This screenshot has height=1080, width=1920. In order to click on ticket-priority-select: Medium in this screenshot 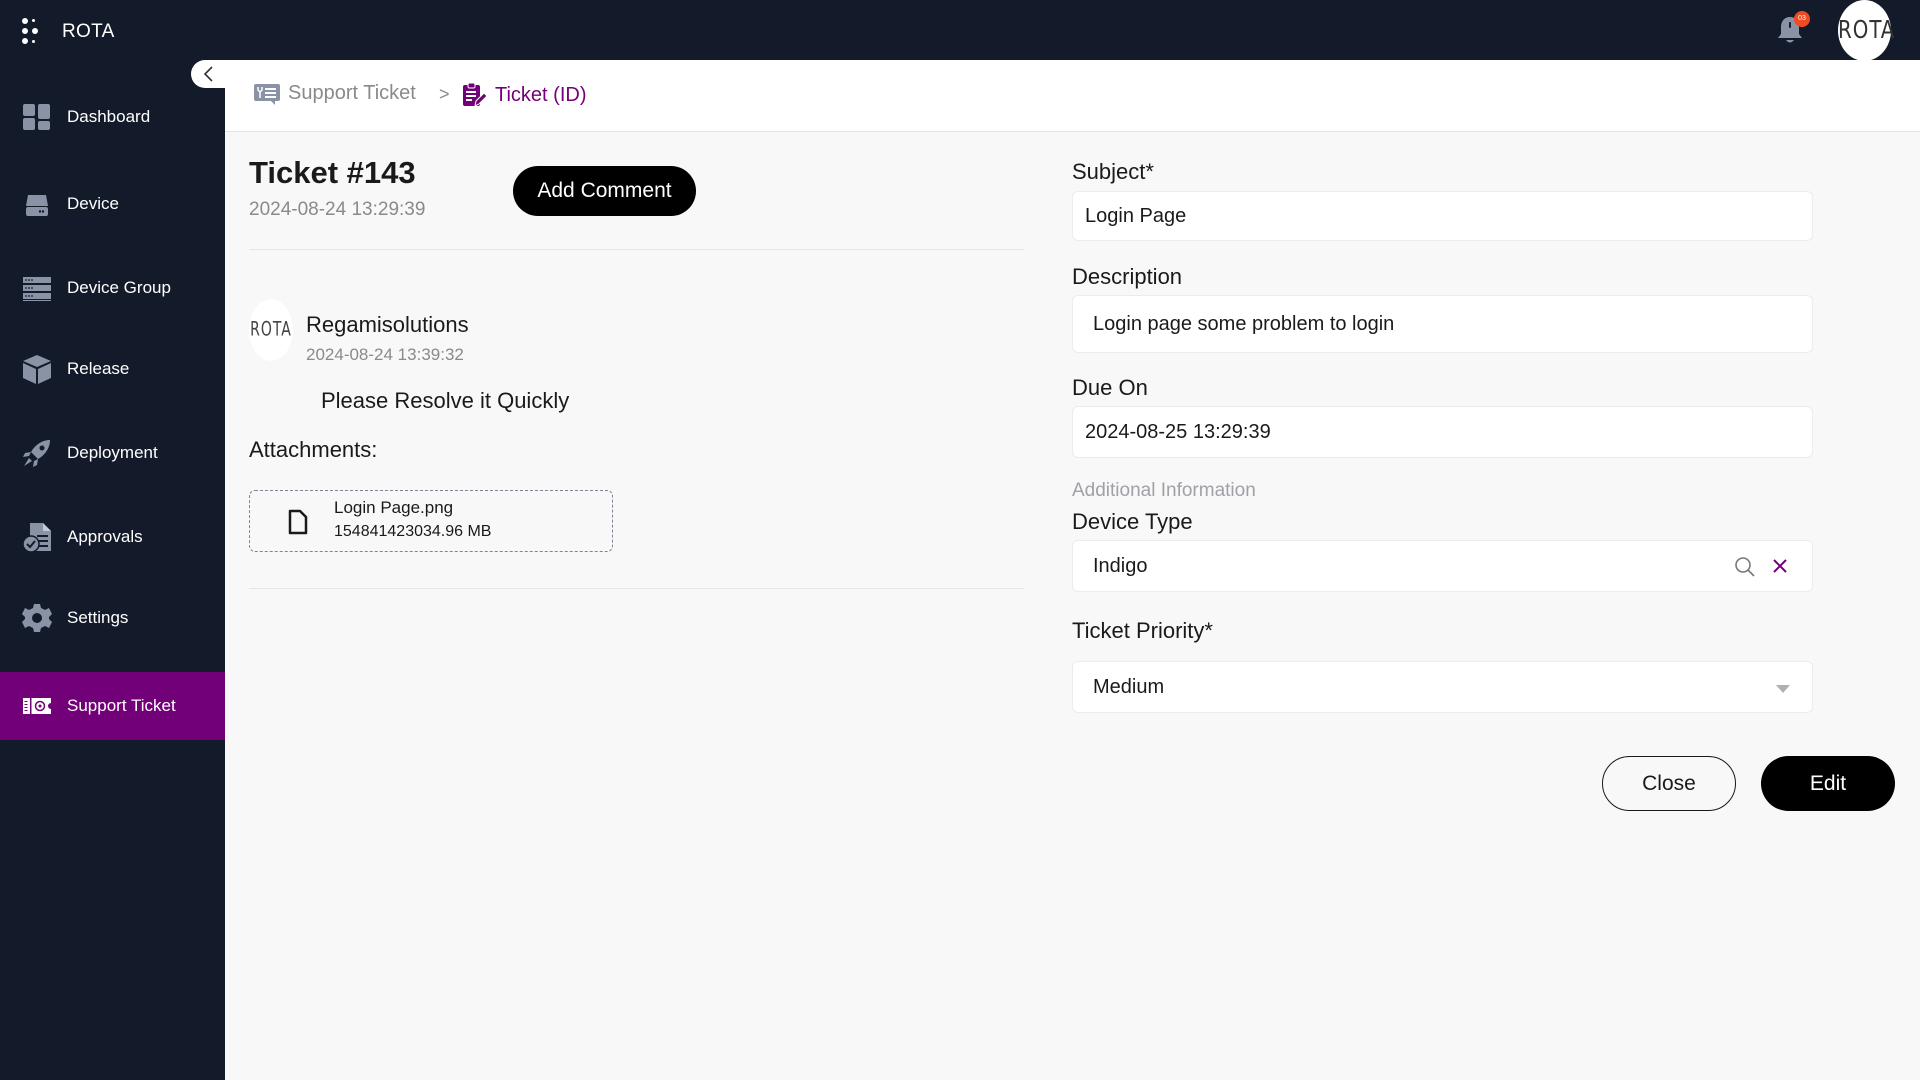, I will do `click(1442, 687)`.